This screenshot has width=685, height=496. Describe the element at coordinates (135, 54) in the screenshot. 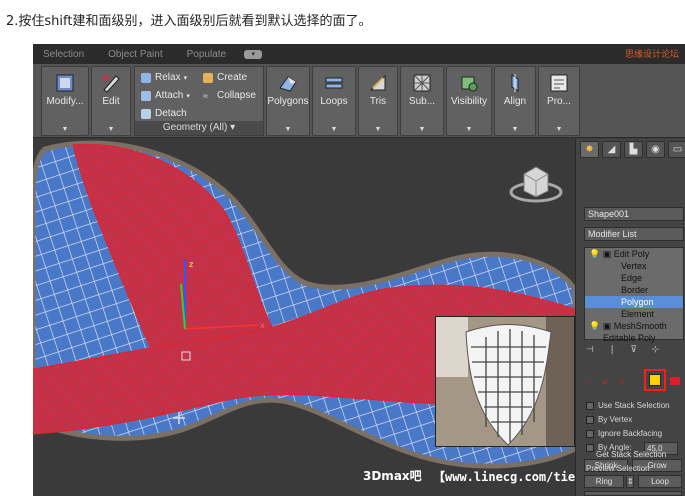

I see `tab-object-paint: Object Paint` at that location.